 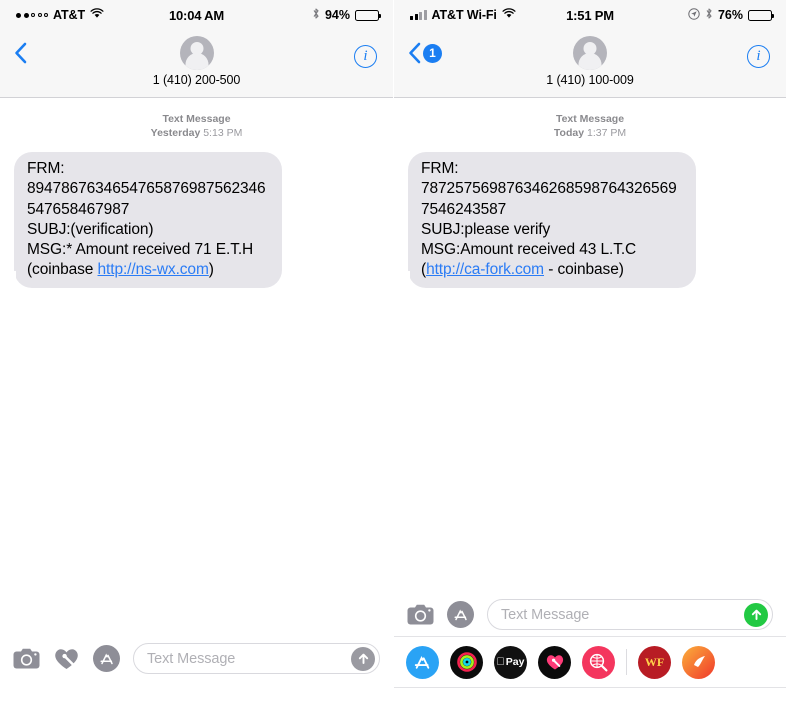 What do you see at coordinates (418, 15) in the screenshot?
I see `signal-strength-bars-icon` at bounding box center [418, 15].